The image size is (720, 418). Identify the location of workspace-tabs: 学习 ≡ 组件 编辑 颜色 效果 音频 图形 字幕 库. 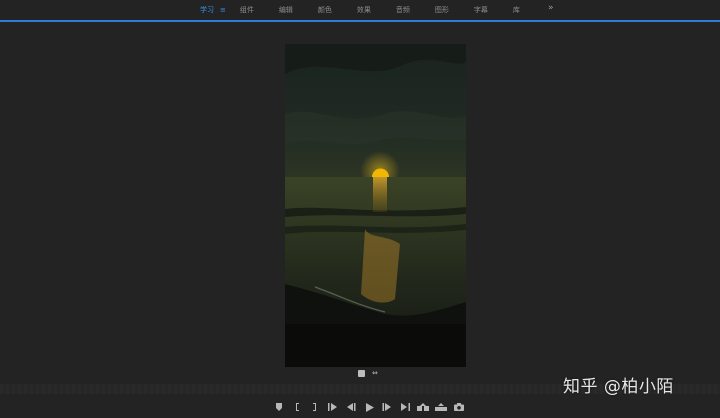
(360, 10).